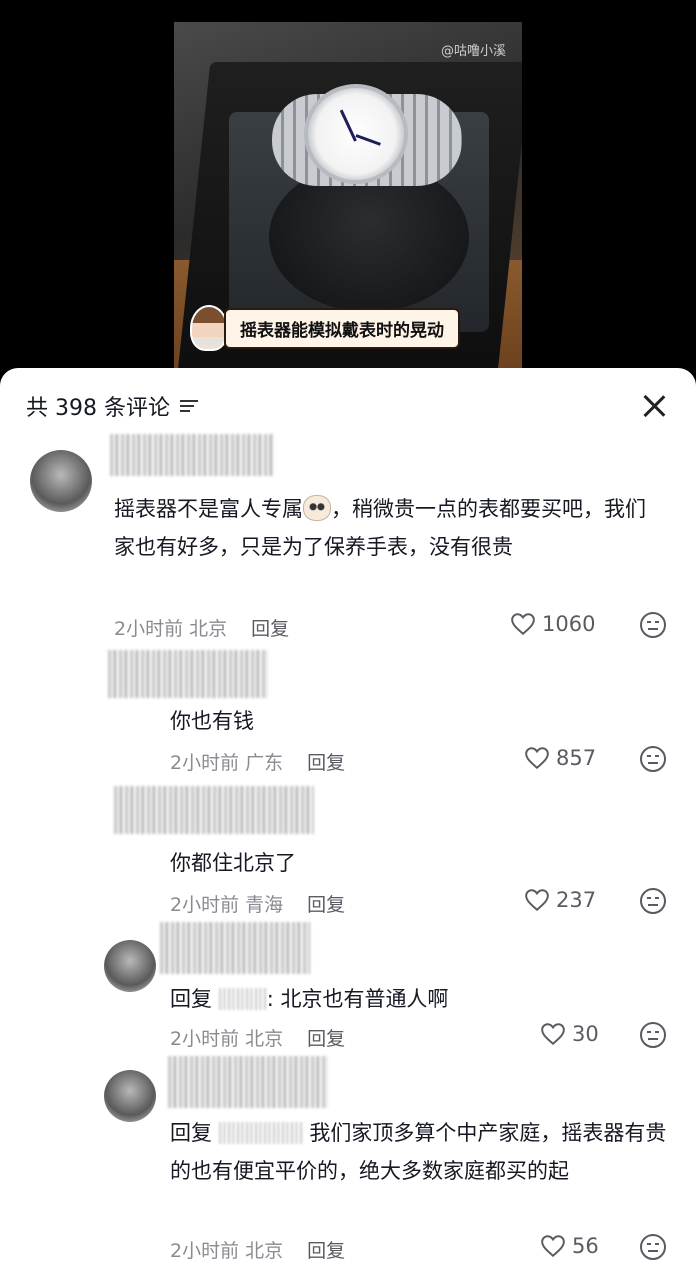  I want to click on like-button: 237, so click(560, 900).